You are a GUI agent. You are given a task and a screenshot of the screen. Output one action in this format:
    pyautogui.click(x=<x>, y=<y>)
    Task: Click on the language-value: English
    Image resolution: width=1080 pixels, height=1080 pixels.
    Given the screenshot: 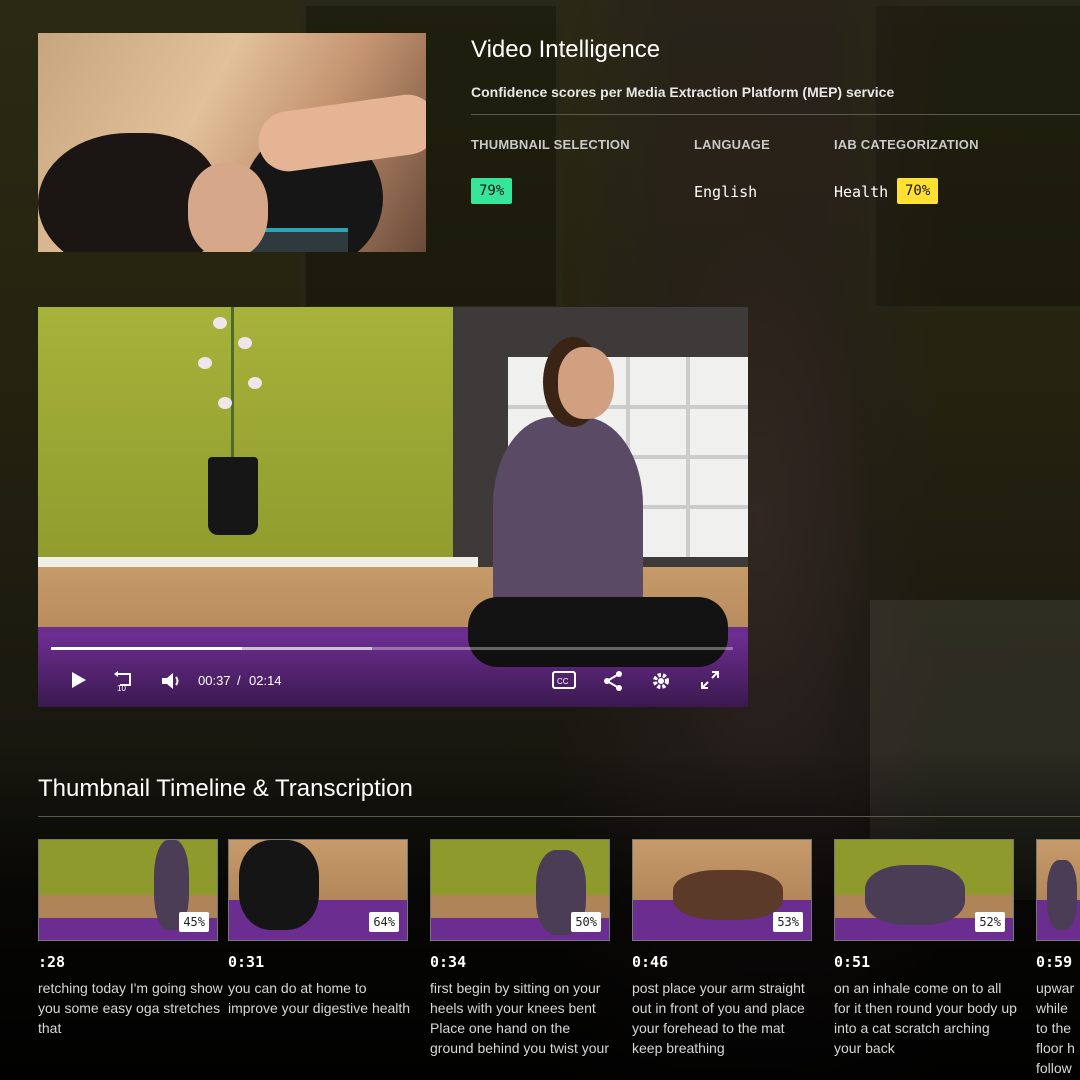 What is the action you would take?
    pyautogui.click(x=726, y=192)
    